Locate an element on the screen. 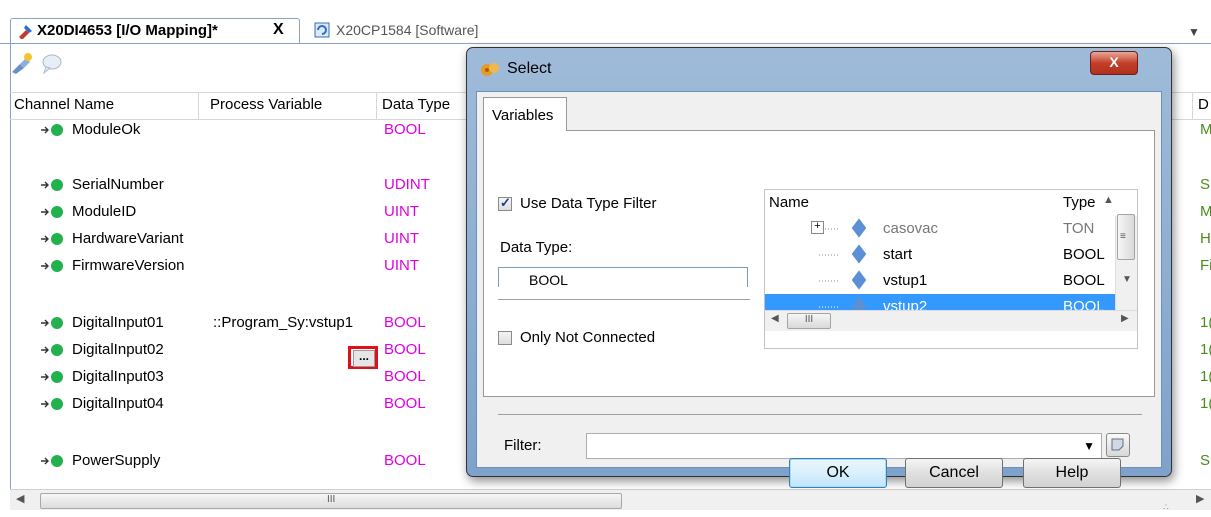  filter-icon is located at coordinates (1117, 444).